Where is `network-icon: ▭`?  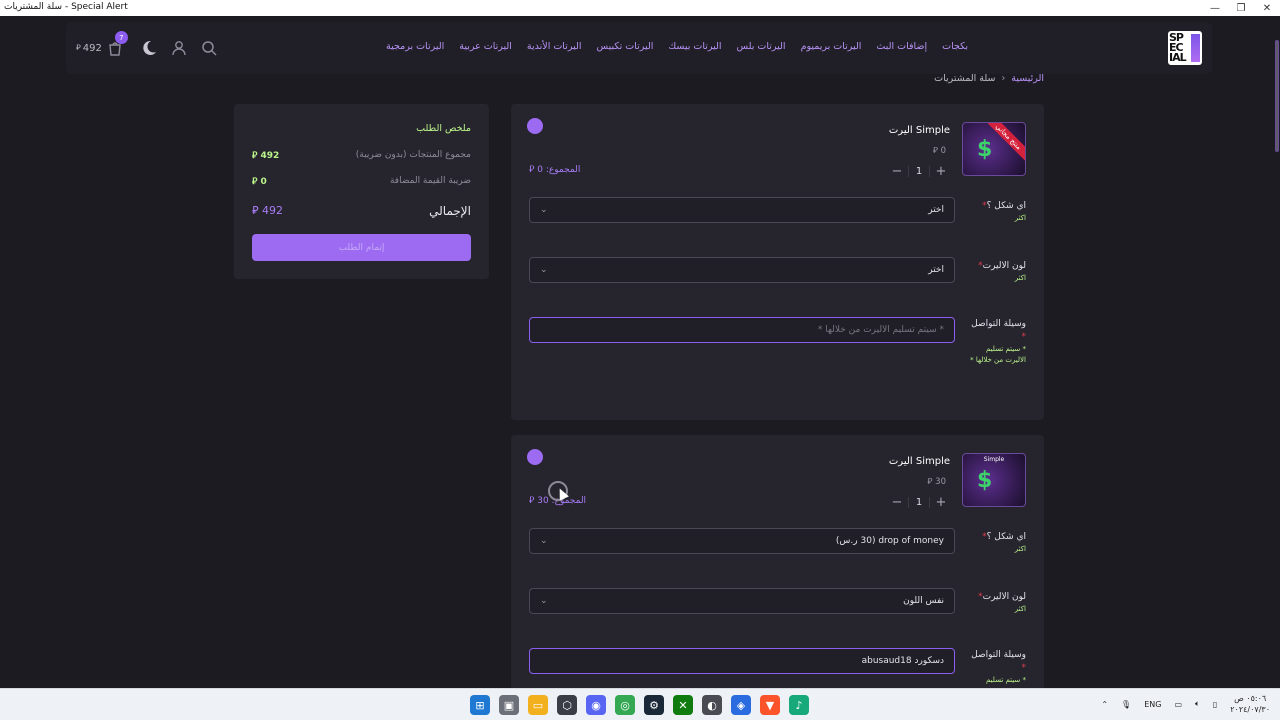
network-icon: ▭ is located at coordinates (1178, 704).